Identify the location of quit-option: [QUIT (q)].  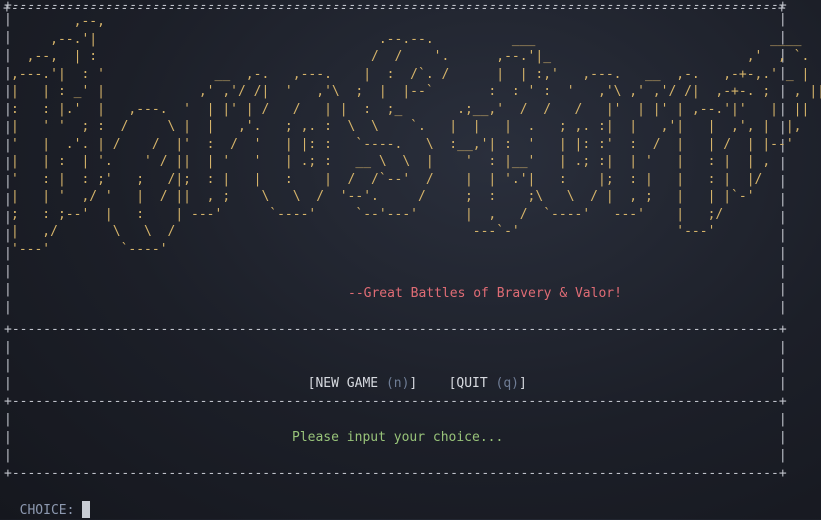
(488, 383).